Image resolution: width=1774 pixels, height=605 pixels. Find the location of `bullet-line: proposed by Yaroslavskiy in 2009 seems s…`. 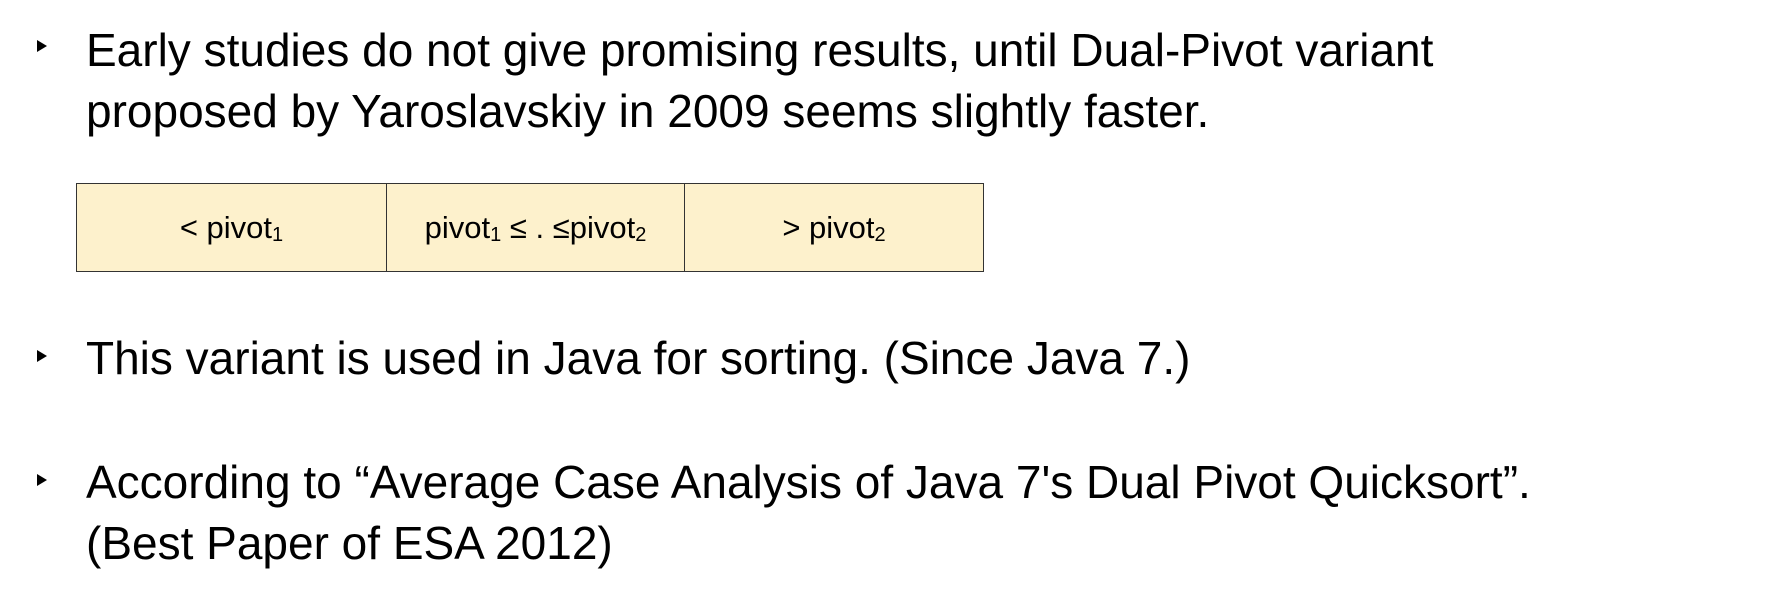

bullet-line: proposed by Yaroslavskiy in 2009 seems s… is located at coordinates (648, 111).